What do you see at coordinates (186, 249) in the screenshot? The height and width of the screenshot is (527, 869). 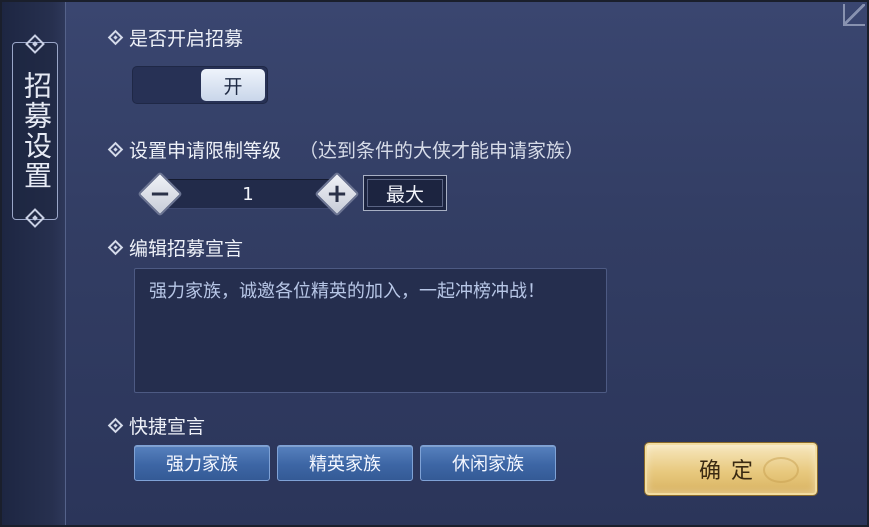 I see `manifesto-label: 编辑招募宣言` at bounding box center [186, 249].